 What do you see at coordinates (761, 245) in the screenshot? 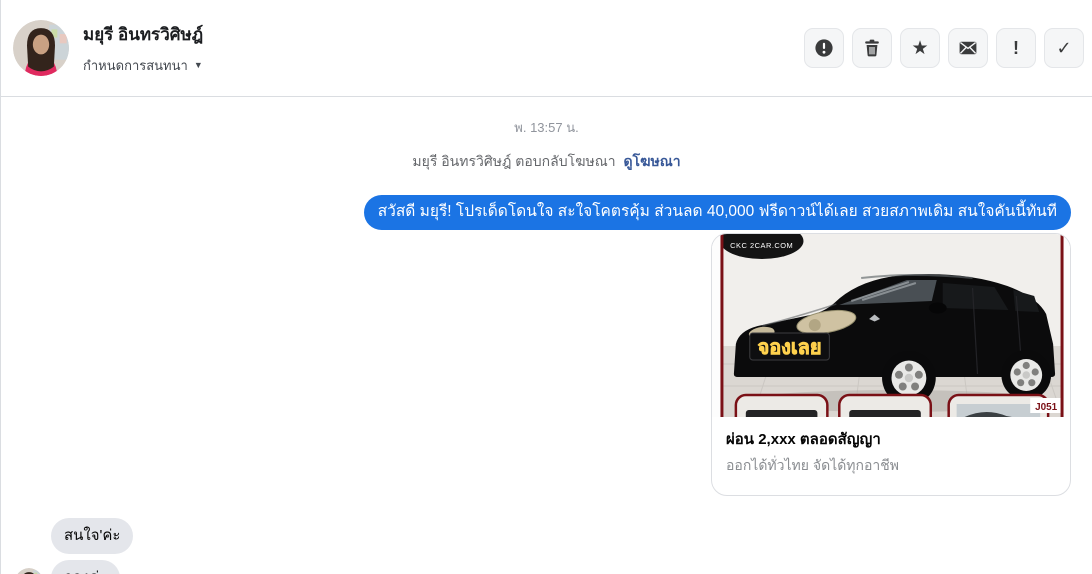
I see `dealer-logo-text: CKC 2CAR.COM` at bounding box center [761, 245].